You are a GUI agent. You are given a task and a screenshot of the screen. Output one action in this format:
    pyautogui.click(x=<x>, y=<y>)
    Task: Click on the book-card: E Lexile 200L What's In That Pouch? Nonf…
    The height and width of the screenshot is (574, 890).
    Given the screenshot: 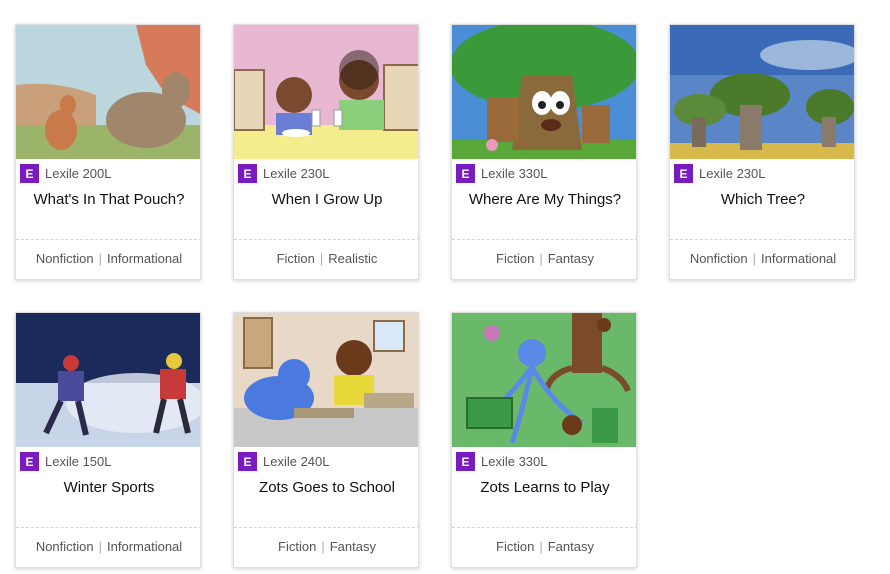 What is the action you would take?
    pyautogui.click(x=108, y=152)
    